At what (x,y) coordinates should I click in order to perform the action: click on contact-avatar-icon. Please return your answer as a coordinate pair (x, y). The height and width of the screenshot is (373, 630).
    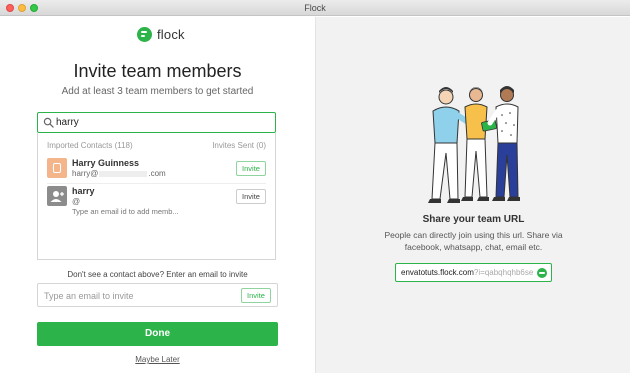
    Looking at the image, I should click on (57, 168).